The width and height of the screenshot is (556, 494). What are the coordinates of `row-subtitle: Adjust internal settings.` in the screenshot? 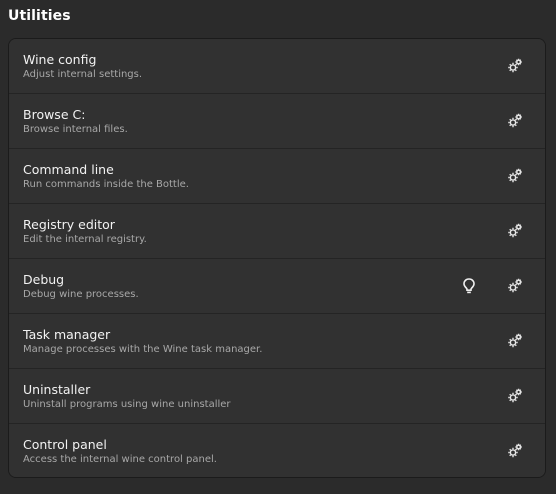 It's located at (83, 74).